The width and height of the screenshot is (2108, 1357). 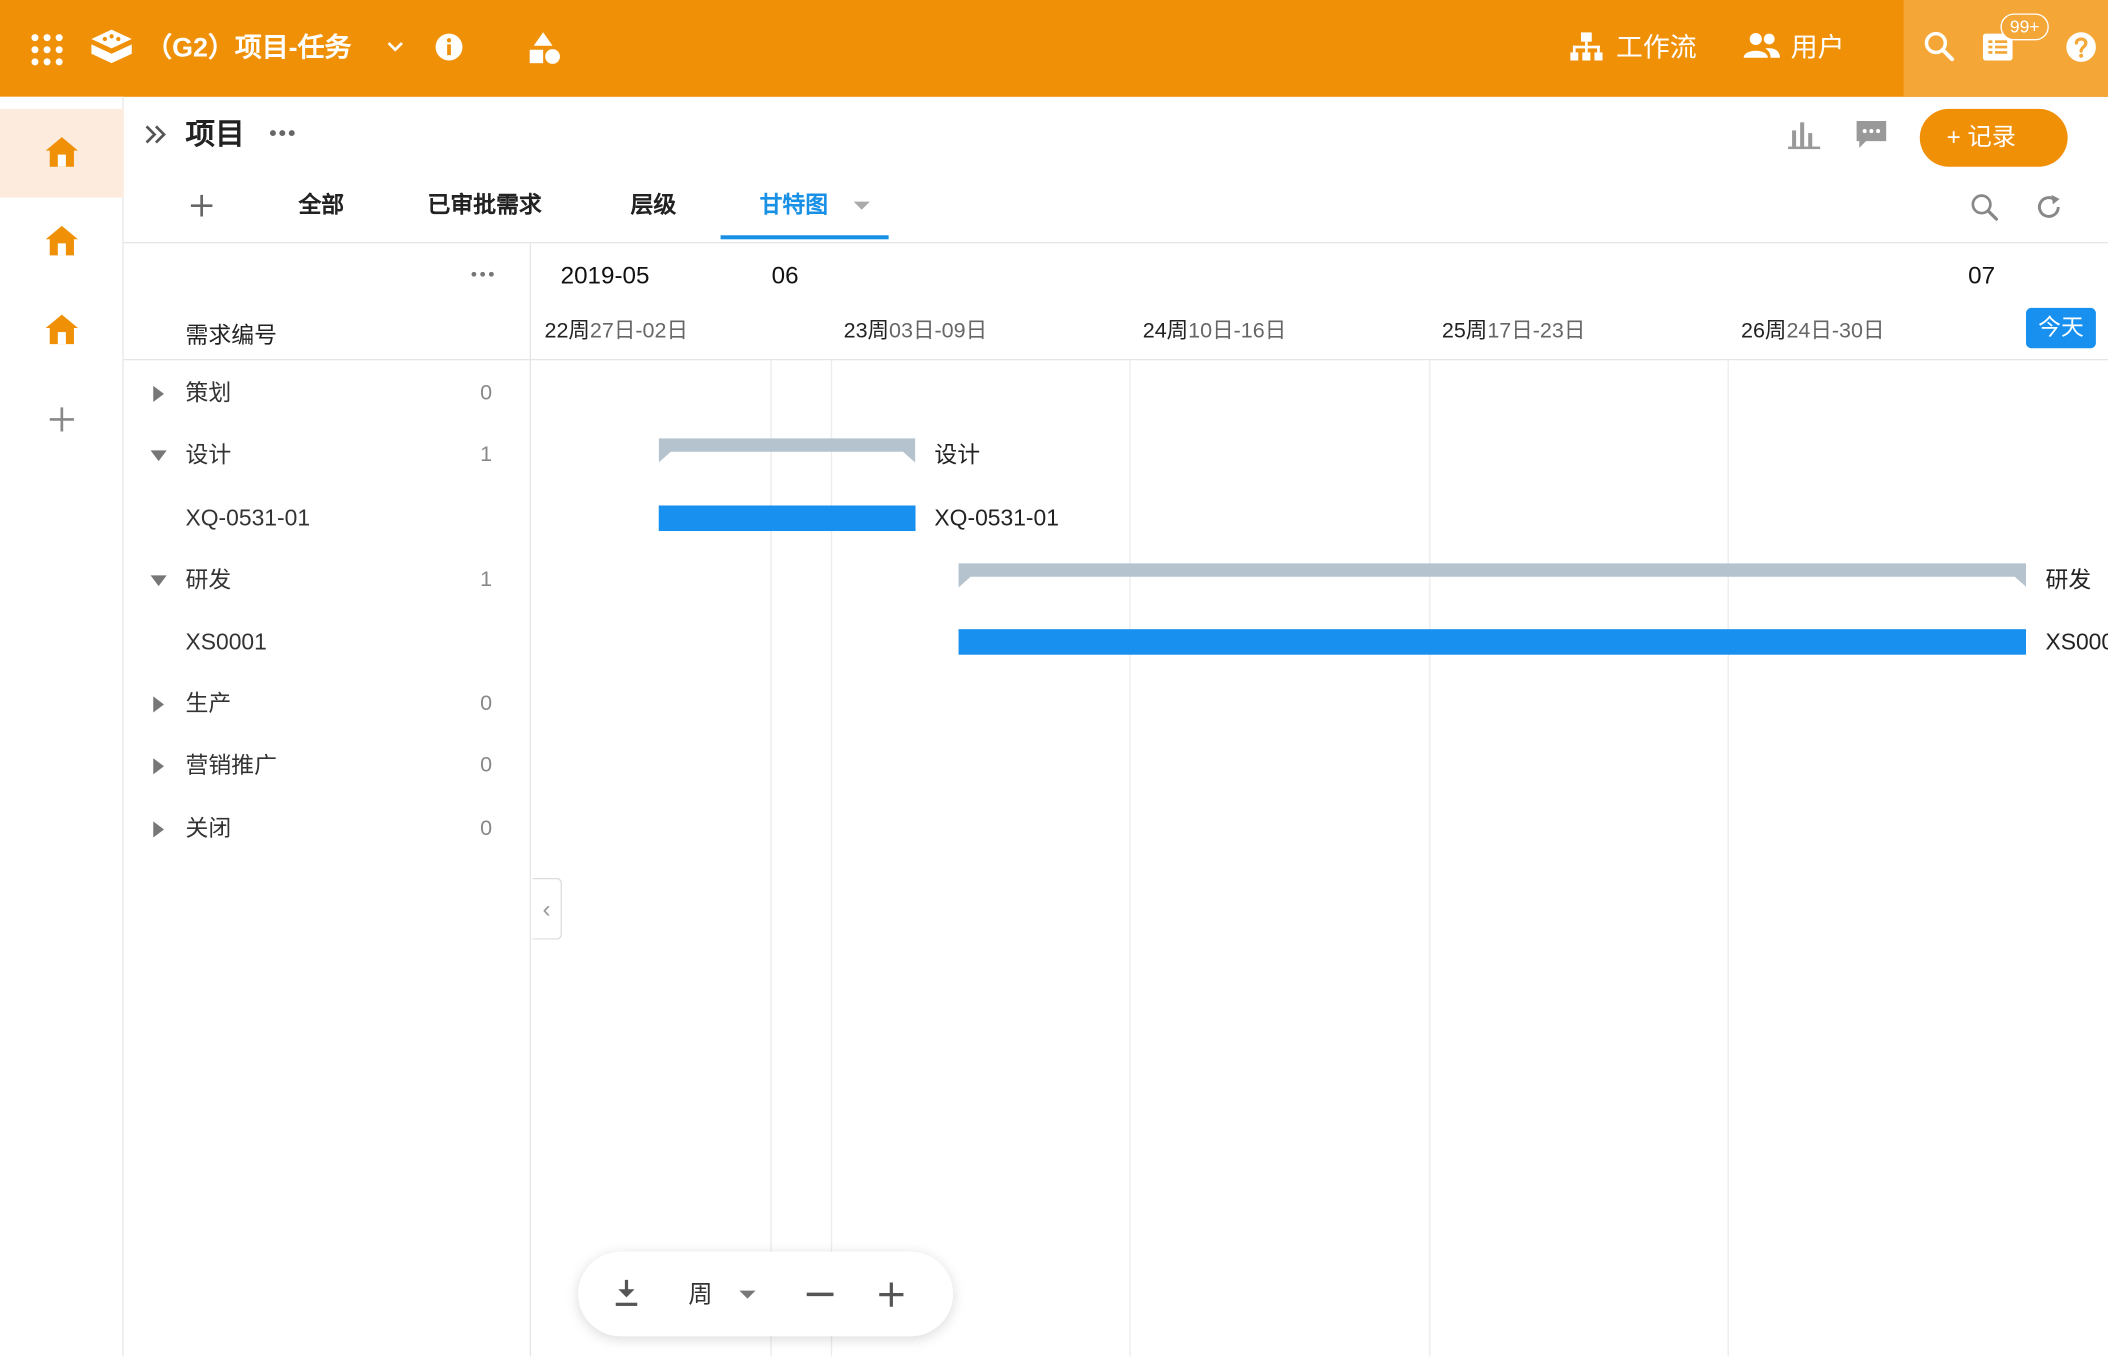 What do you see at coordinates (111, 46) in the screenshot?
I see `app-logo-icon` at bounding box center [111, 46].